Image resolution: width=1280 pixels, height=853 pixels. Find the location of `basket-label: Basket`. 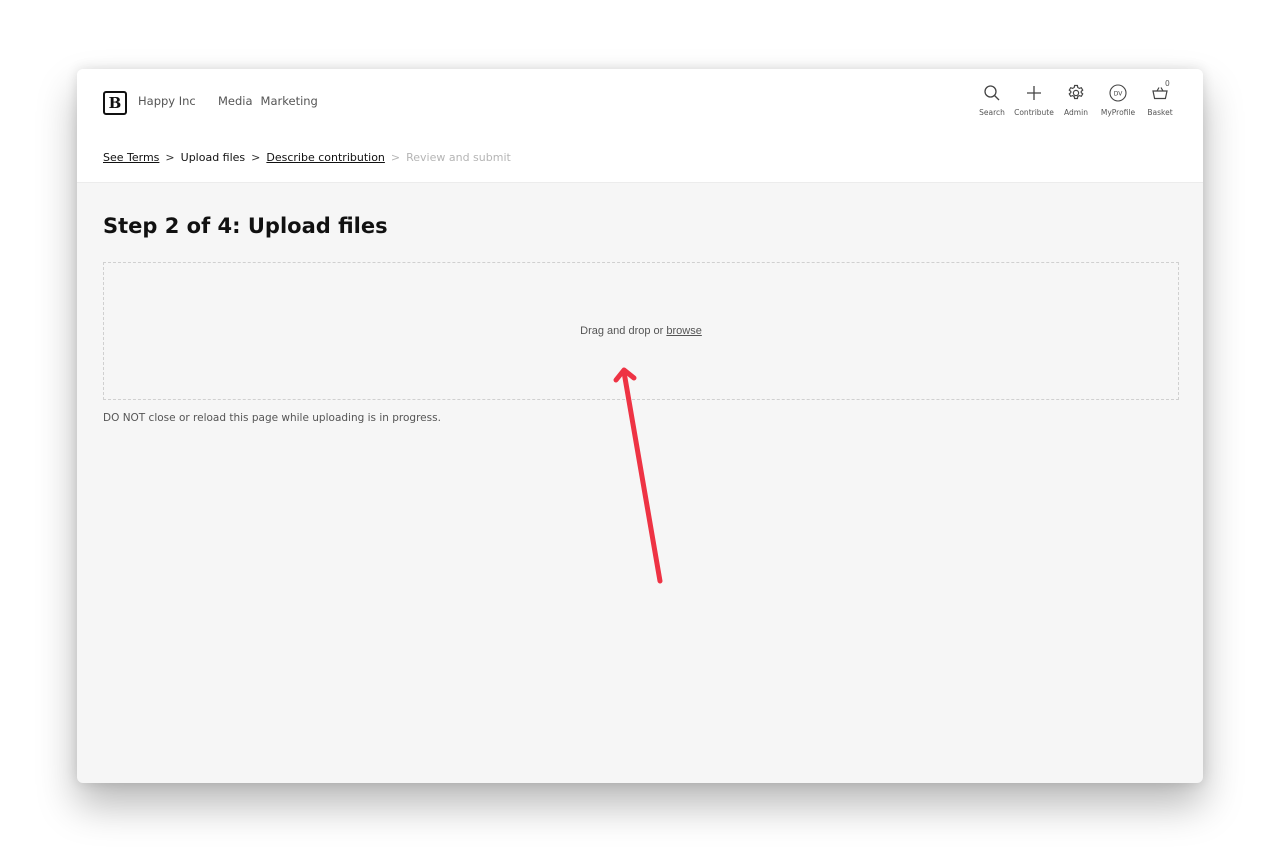

basket-label: Basket is located at coordinates (1160, 112).